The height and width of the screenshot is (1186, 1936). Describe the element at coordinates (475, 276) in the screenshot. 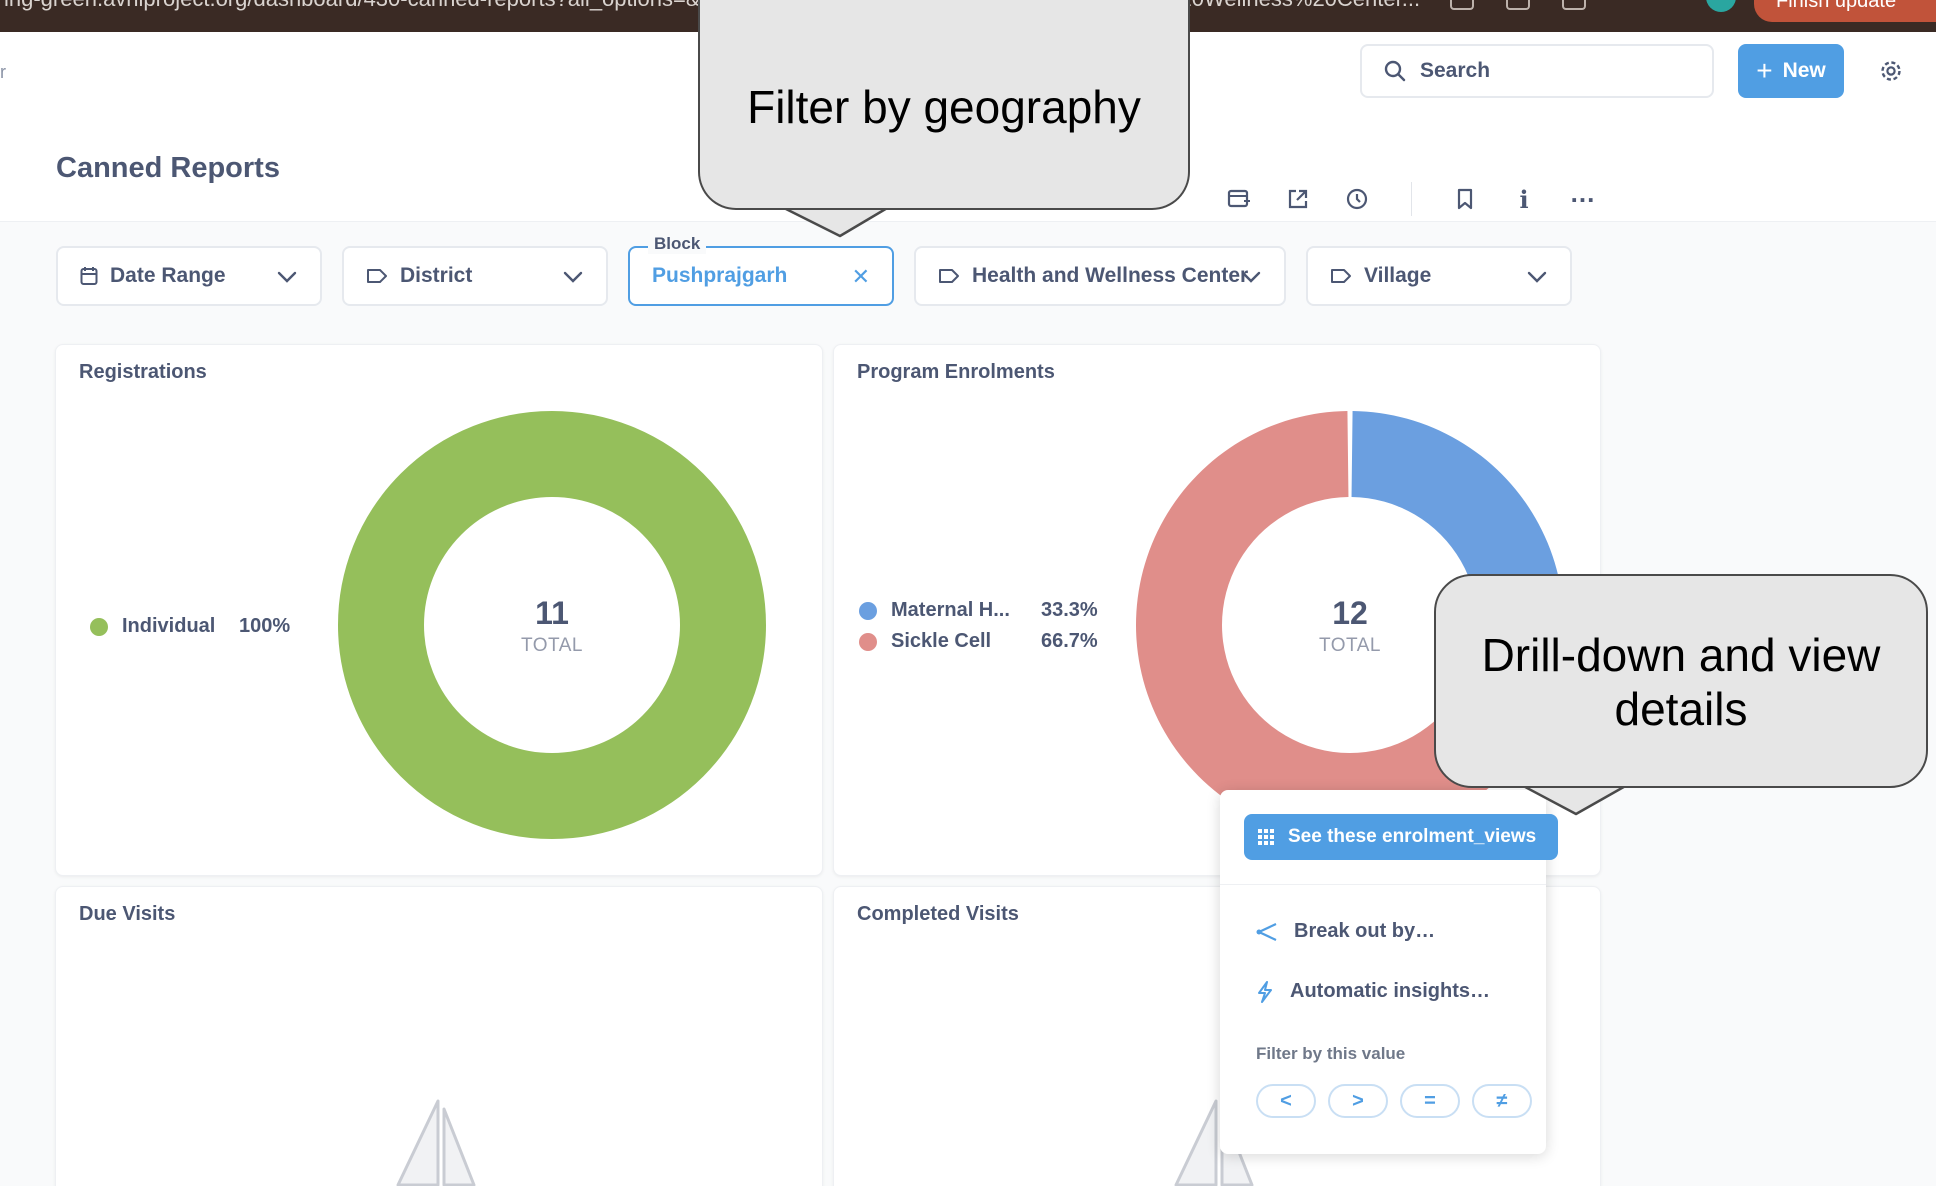

I see `filter-district: District` at that location.